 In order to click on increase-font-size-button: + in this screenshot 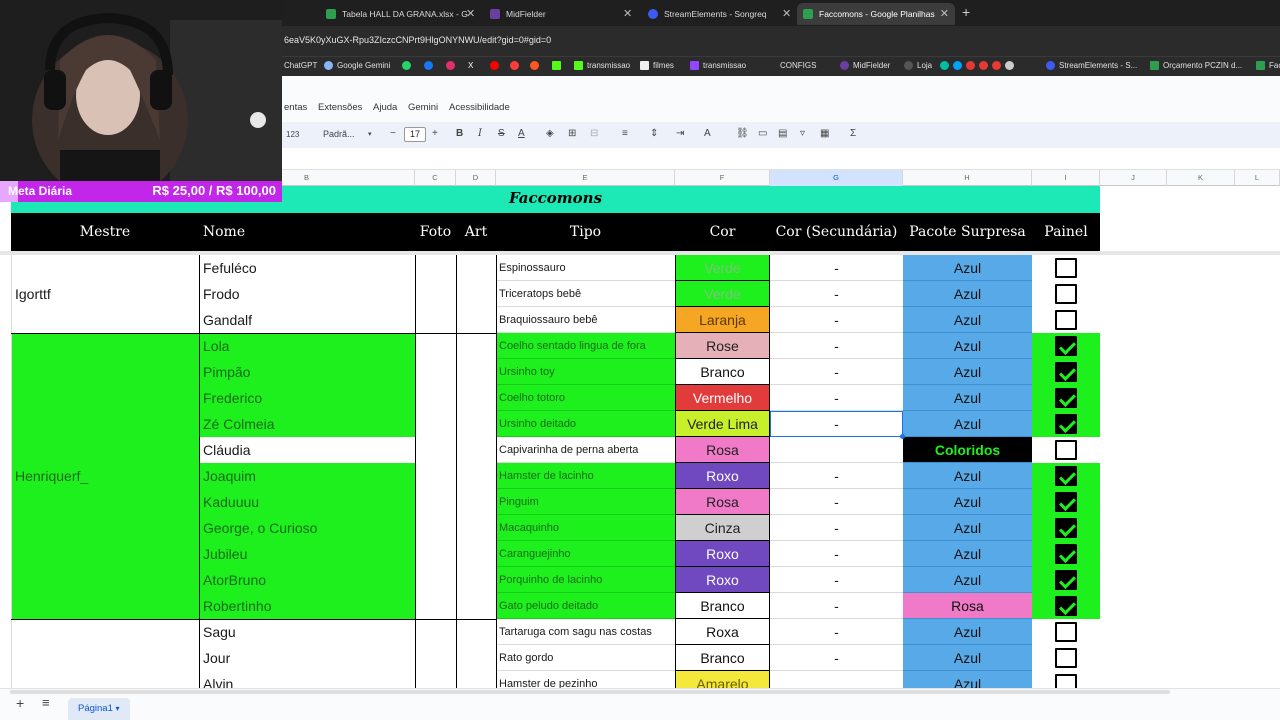, I will do `click(435, 133)`.